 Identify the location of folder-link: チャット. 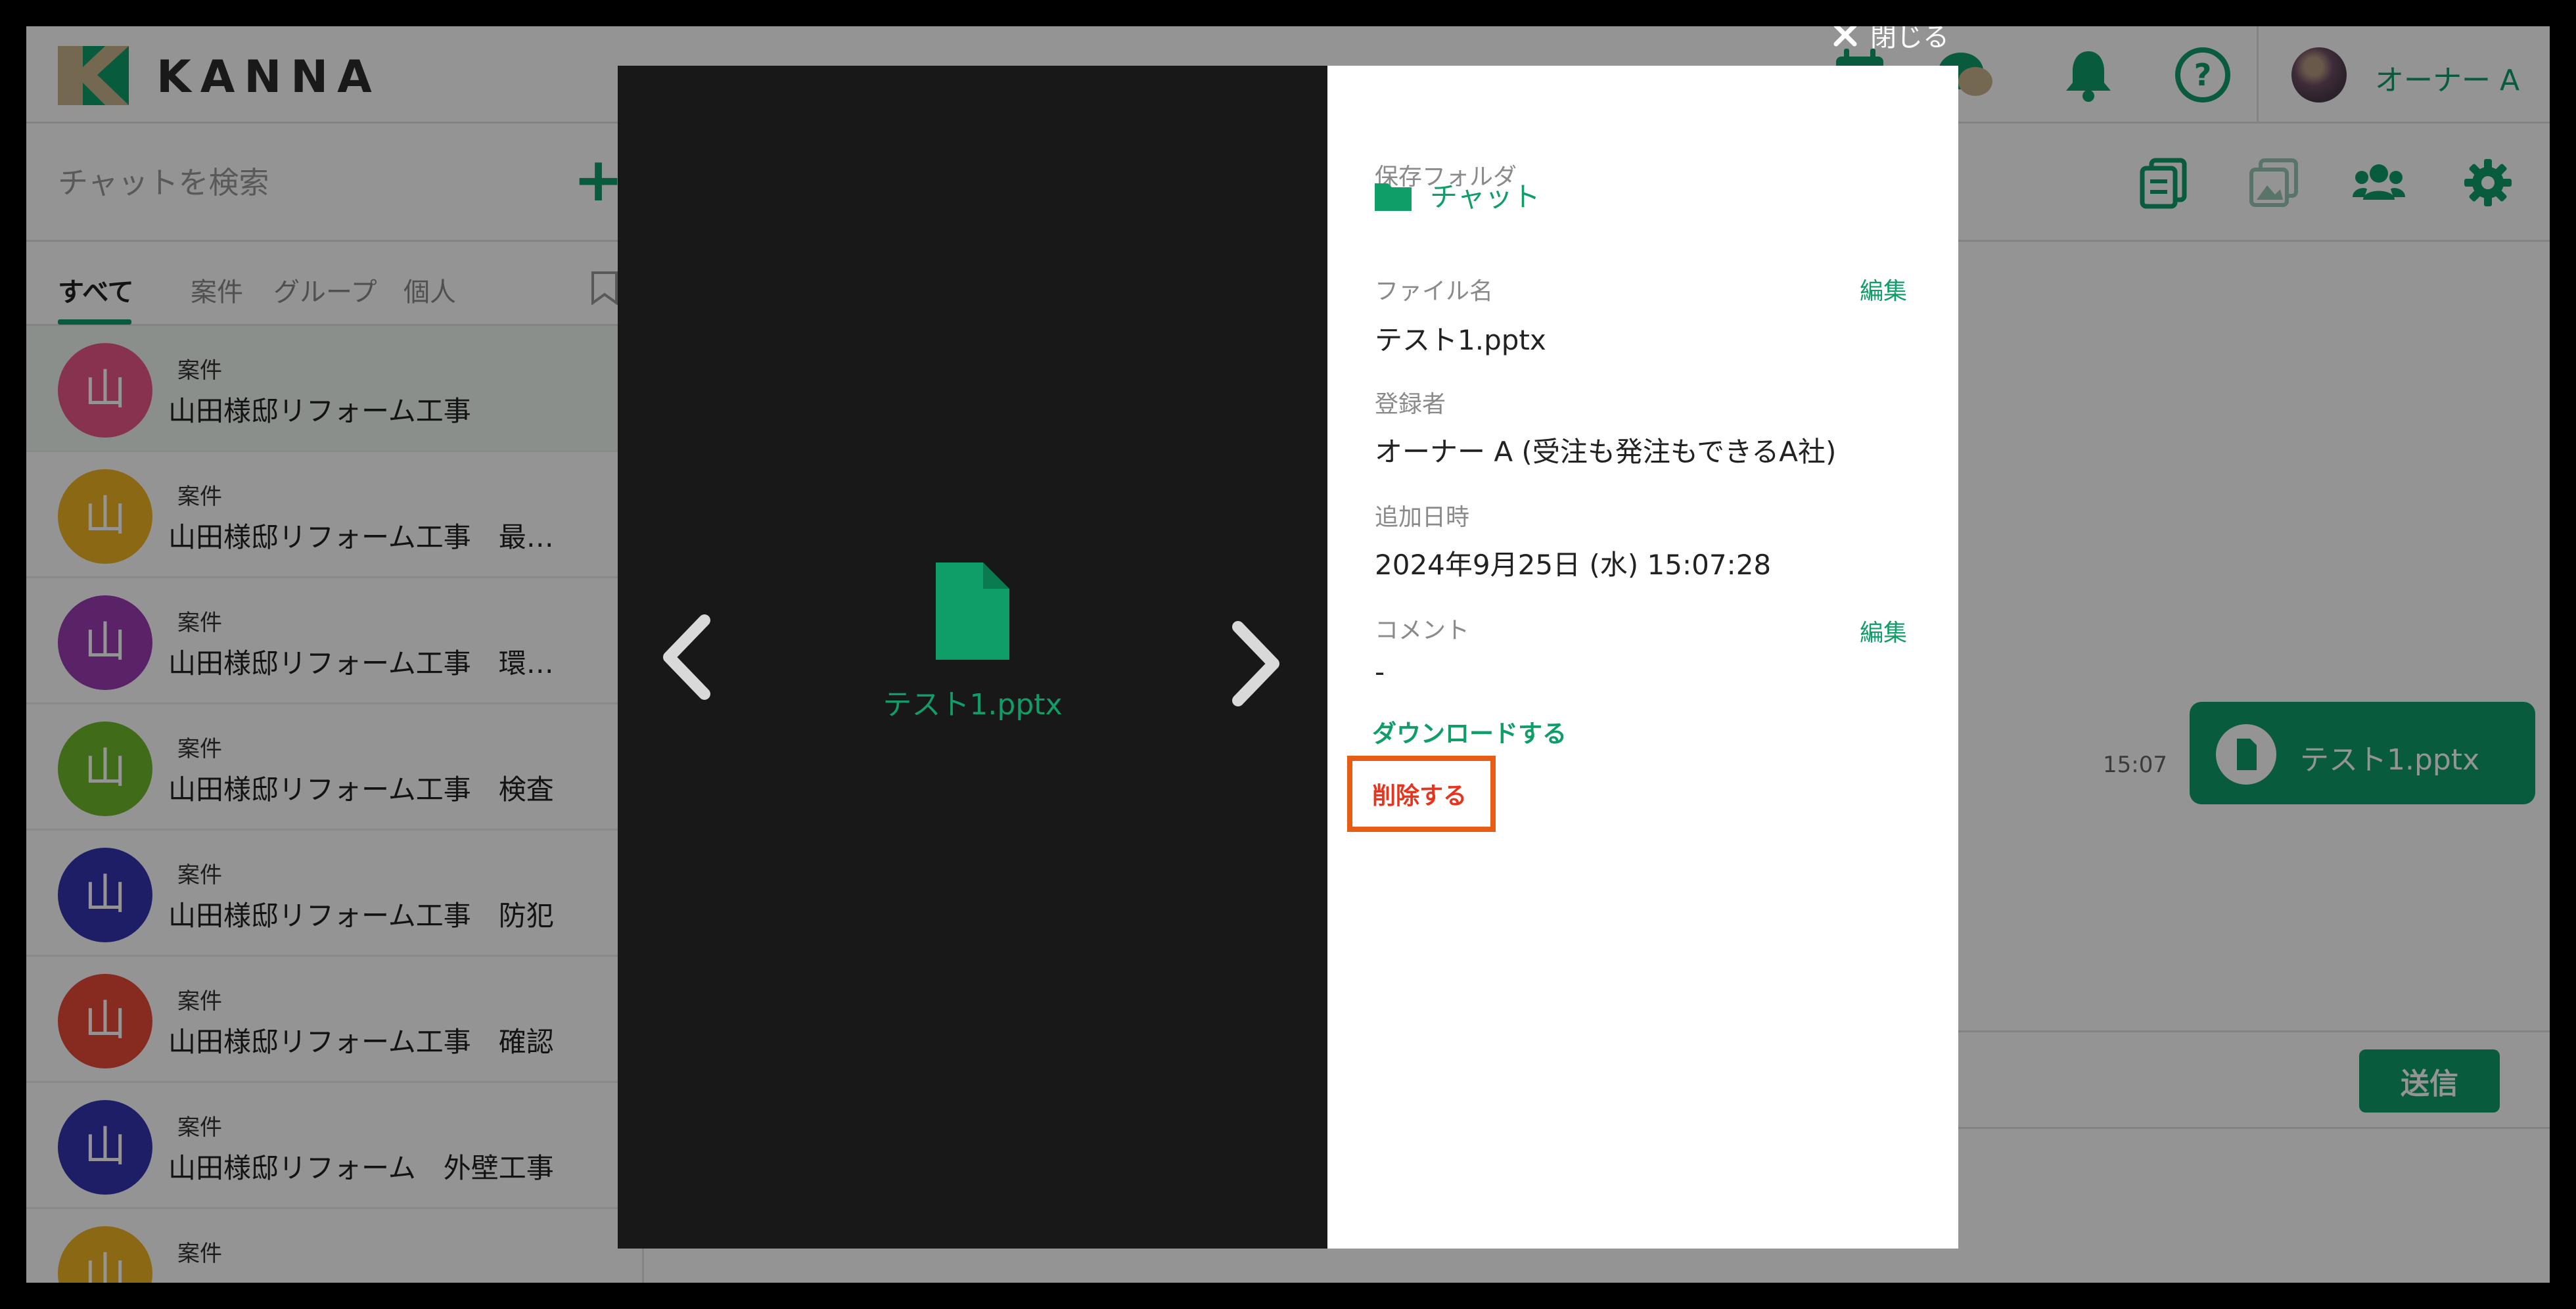
(1458, 195).